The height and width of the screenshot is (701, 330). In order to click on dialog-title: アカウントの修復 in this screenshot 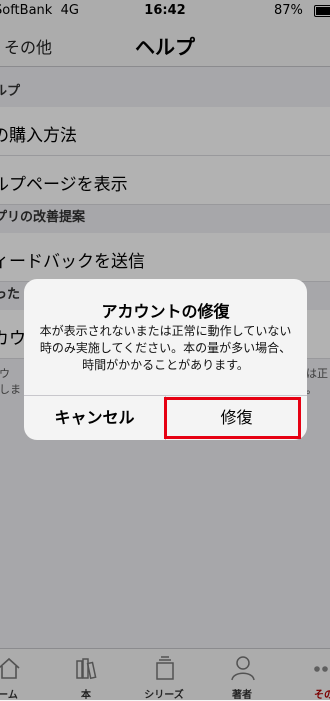, I will do `click(165, 311)`.